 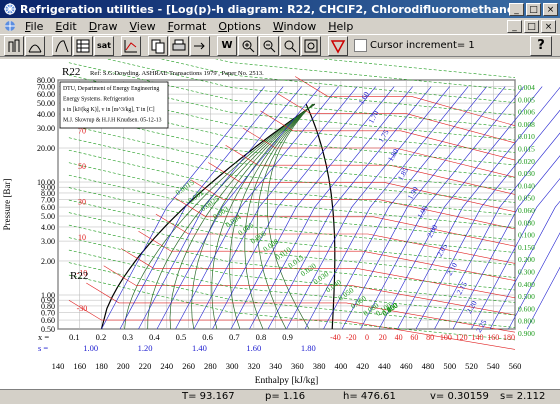 What do you see at coordinates (399, 337) in the screenshot?
I see `temperature-label: 40` at bounding box center [399, 337].